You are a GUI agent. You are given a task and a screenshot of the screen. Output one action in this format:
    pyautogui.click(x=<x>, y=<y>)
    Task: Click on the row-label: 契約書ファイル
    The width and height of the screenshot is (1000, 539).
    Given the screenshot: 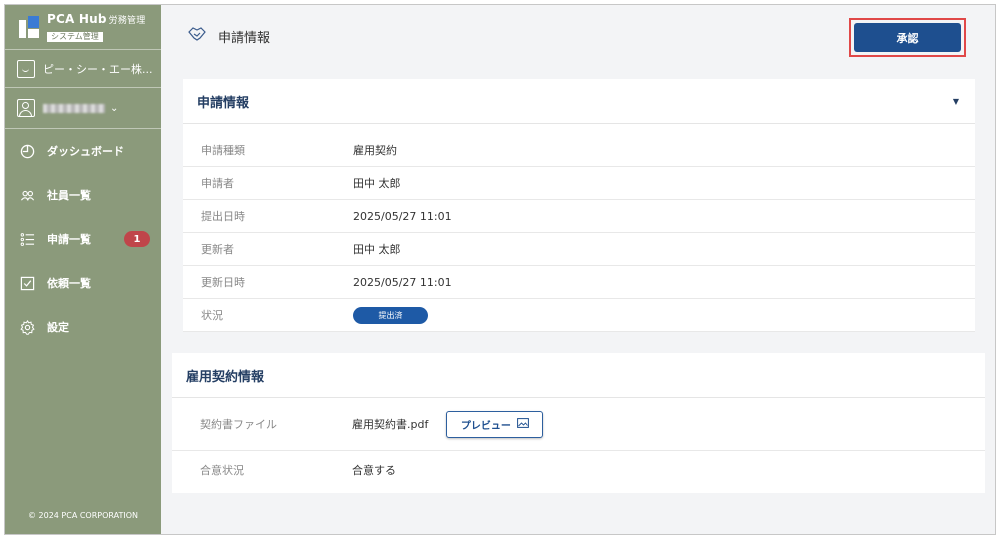 What is the action you would take?
    pyautogui.click(x=238, y=424)
    